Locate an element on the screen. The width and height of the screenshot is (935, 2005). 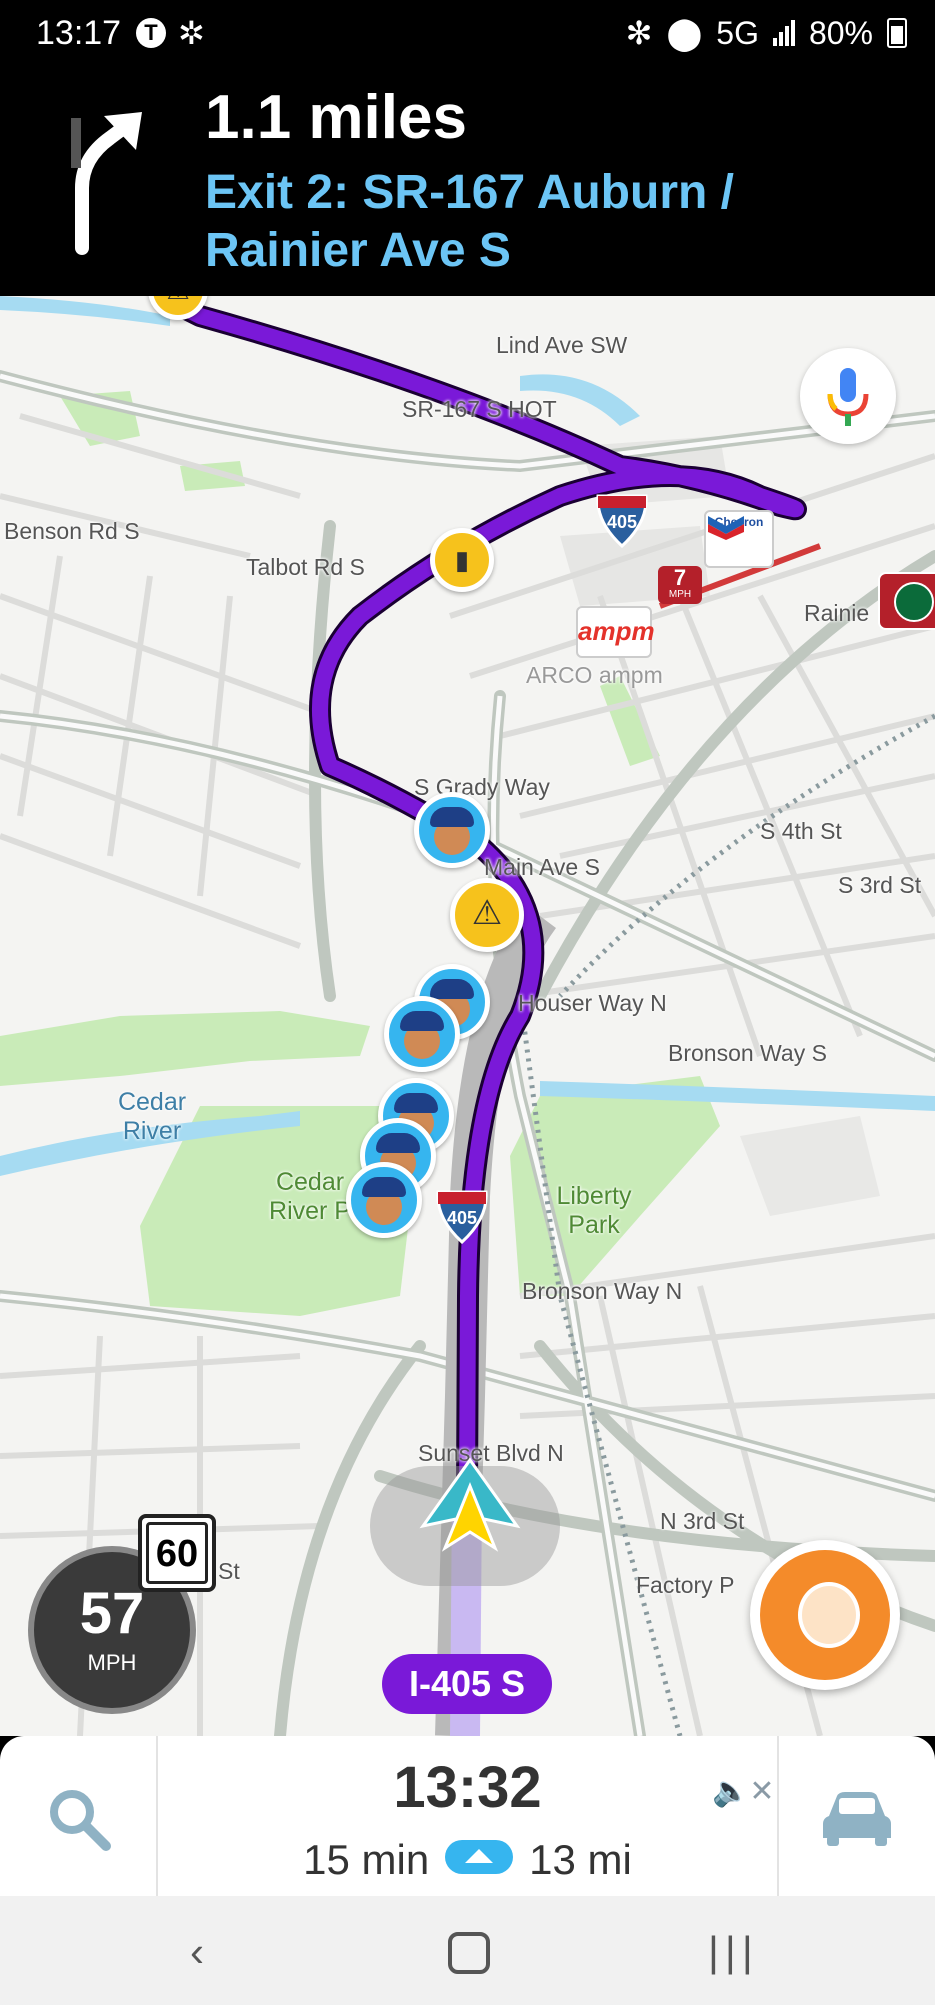
street-label-factory: Factory P is located at coordinates (685, 1585).